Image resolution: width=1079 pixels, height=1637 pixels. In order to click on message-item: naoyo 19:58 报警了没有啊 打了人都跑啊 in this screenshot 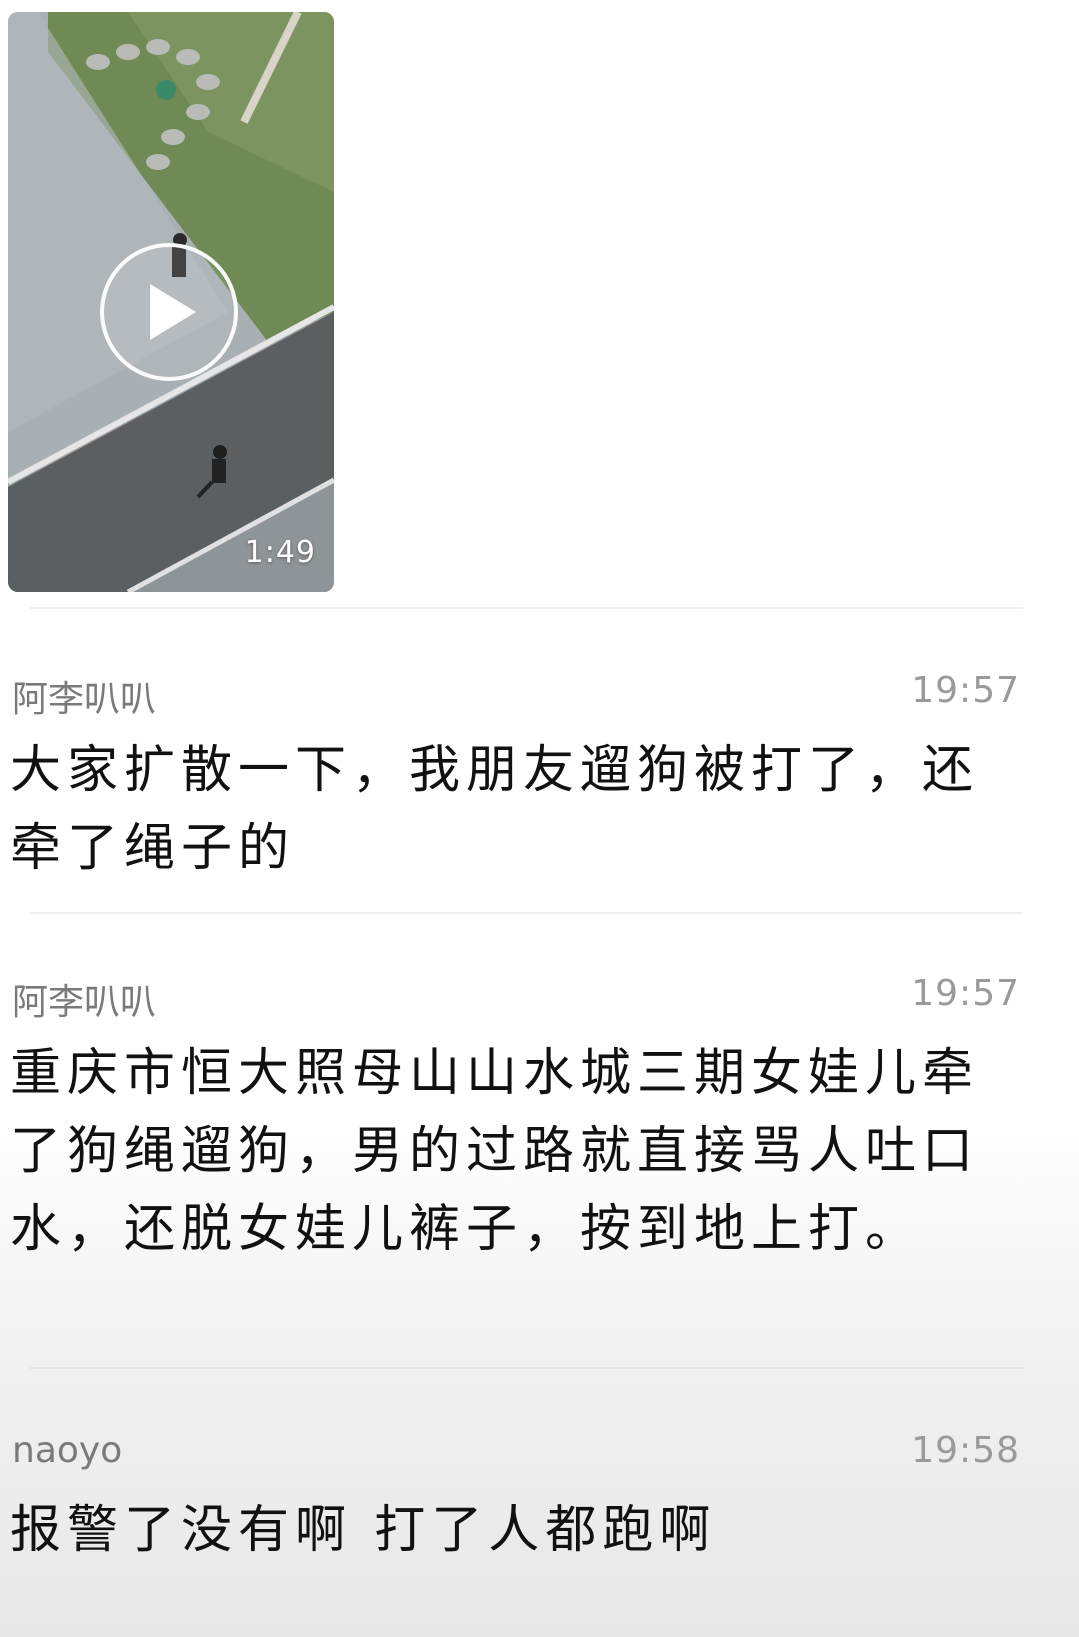, I will do `click(515, 1500)`.